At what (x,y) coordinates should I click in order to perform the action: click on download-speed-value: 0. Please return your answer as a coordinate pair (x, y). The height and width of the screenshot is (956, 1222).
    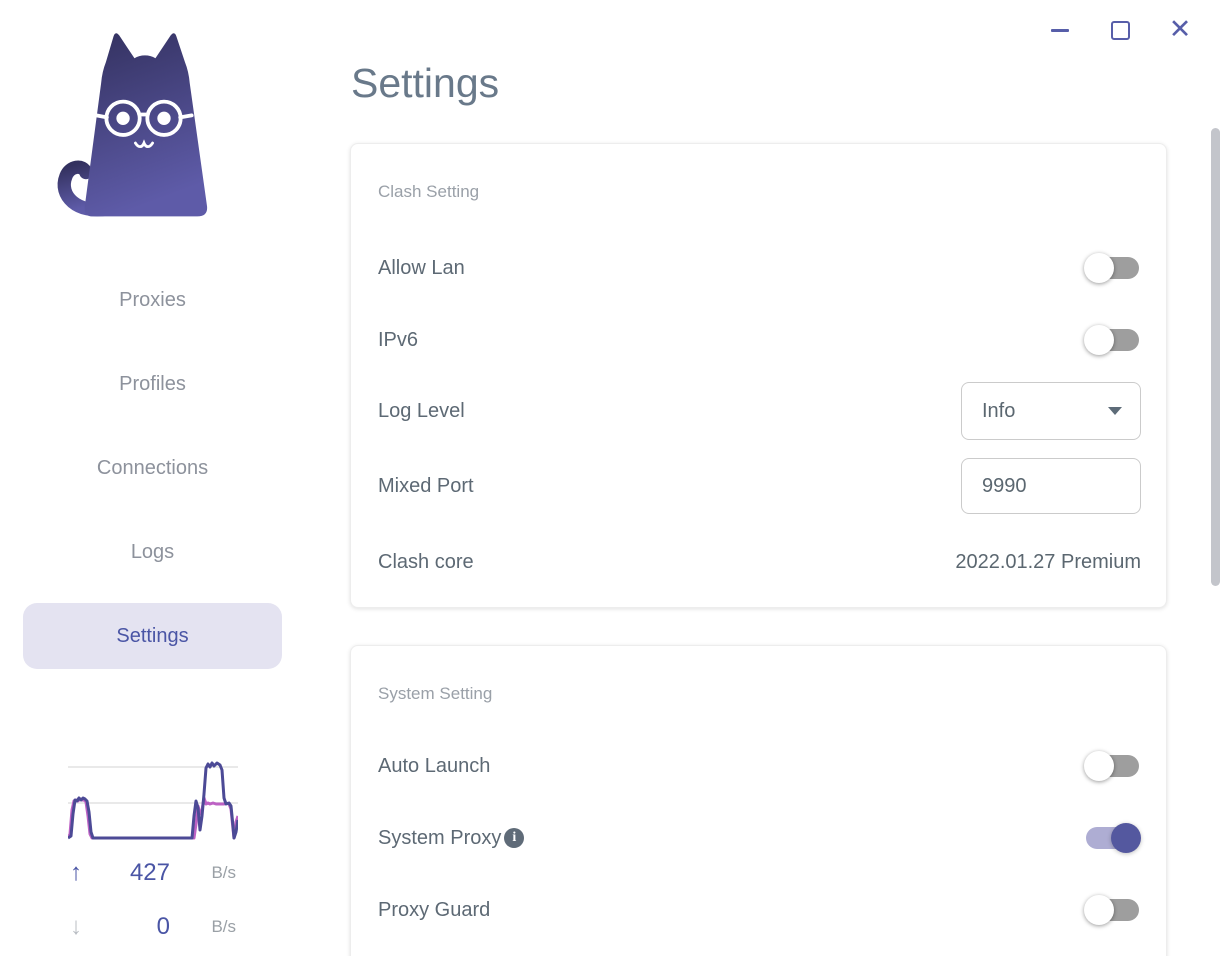
    Looking at the image, I should click on (163, 926).